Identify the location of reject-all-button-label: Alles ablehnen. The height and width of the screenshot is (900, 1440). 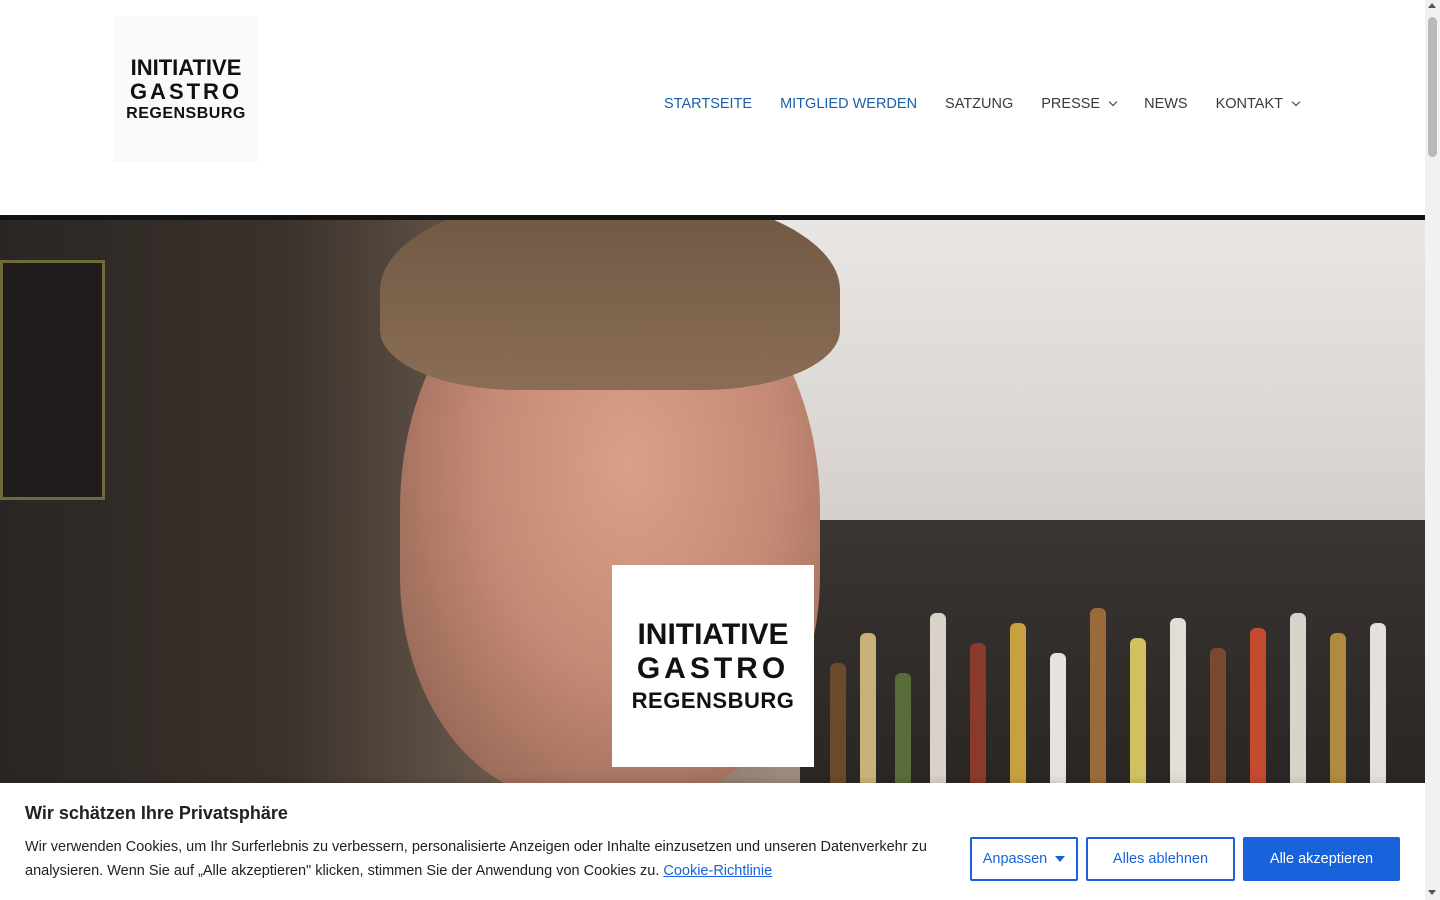
(1160, 859).